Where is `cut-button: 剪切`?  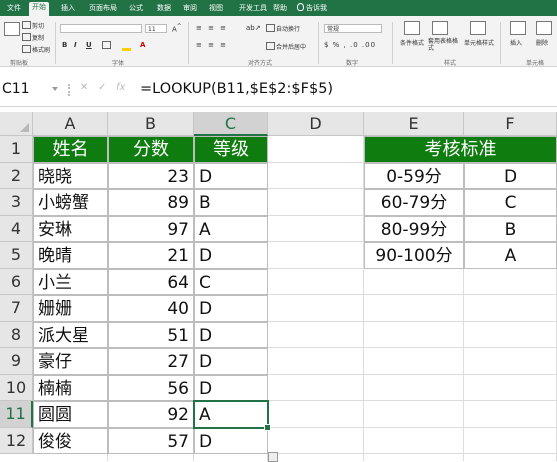
cut-button: 剪切 is located at coordinates (33, 25).